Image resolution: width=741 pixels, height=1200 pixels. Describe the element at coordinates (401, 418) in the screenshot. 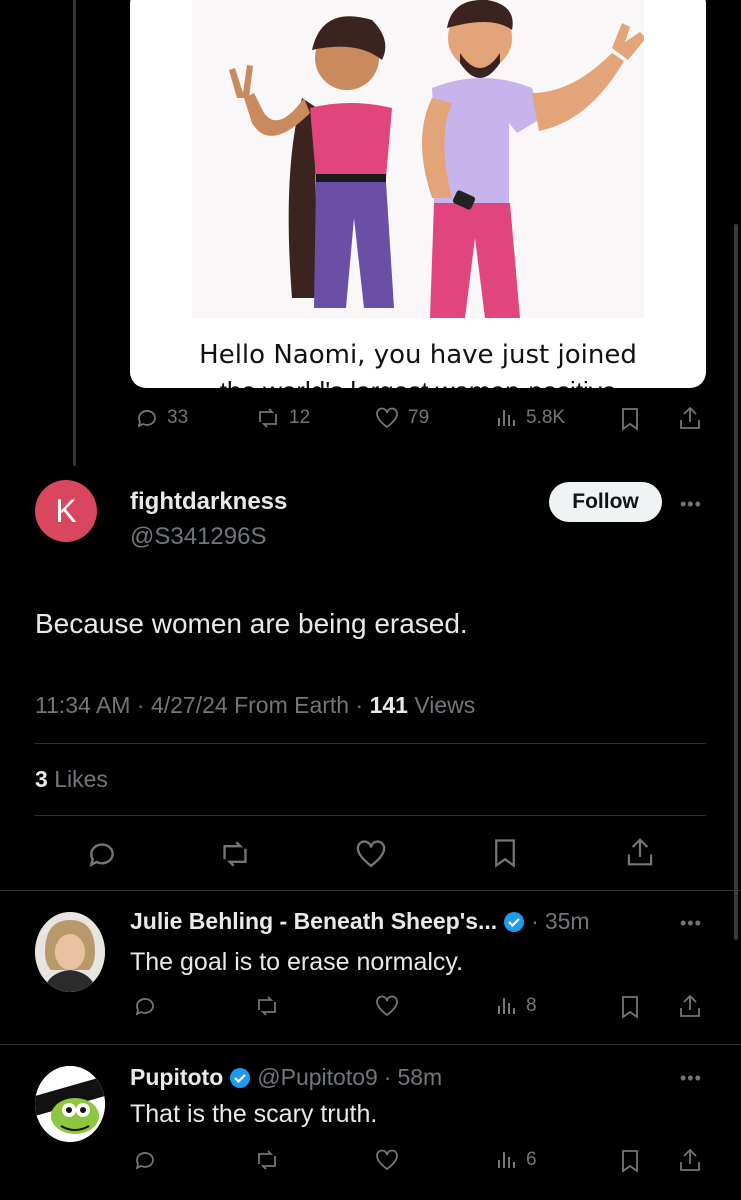

I see `like-action: 79` at that location.